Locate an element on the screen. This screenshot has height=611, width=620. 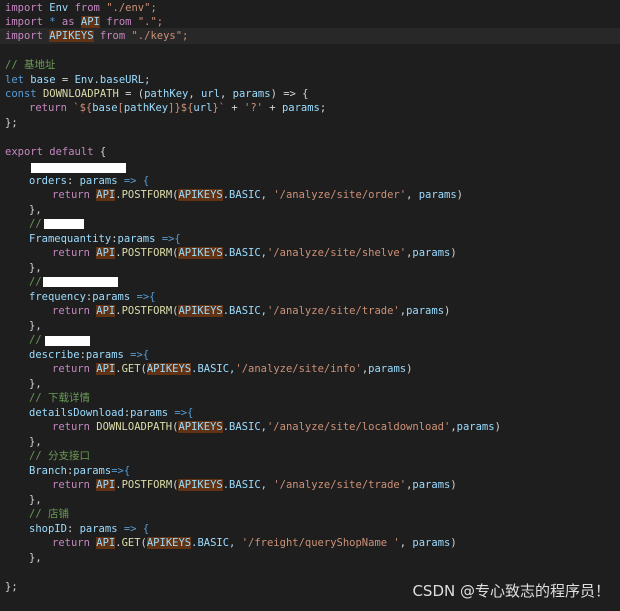
code-line: import APIKEYS from "./keys"; is located at coordinates (96, 36).